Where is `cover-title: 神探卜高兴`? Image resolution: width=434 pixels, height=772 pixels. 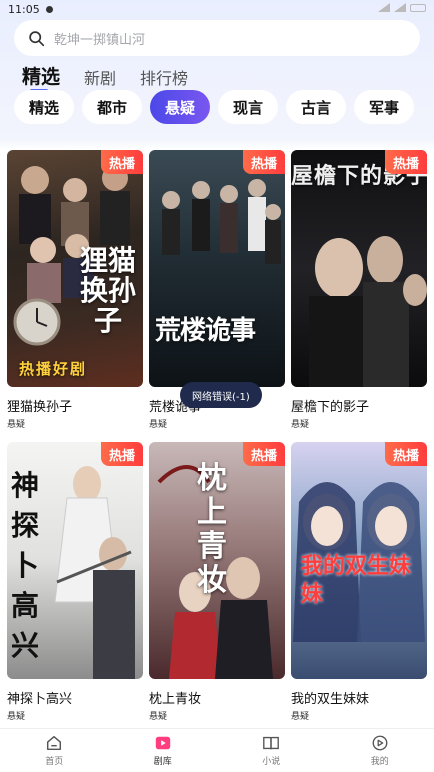 cover-title: 神探卜高兴 is located at coordinates (25, 565).